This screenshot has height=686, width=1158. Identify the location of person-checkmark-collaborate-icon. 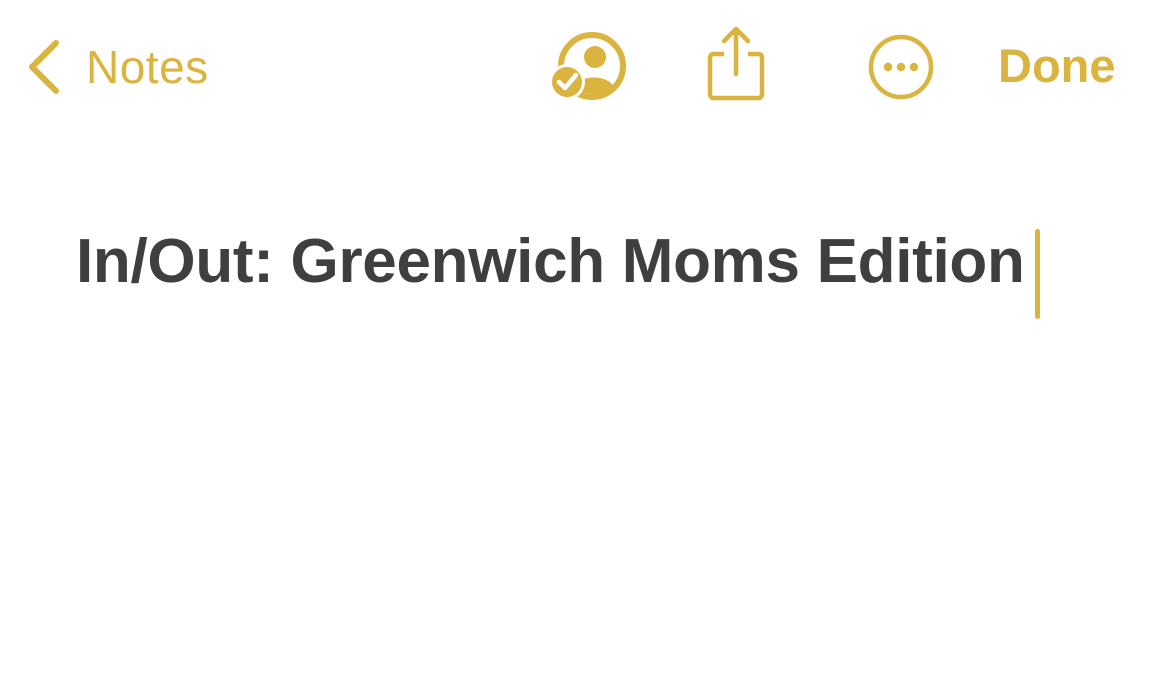
(590, 67).